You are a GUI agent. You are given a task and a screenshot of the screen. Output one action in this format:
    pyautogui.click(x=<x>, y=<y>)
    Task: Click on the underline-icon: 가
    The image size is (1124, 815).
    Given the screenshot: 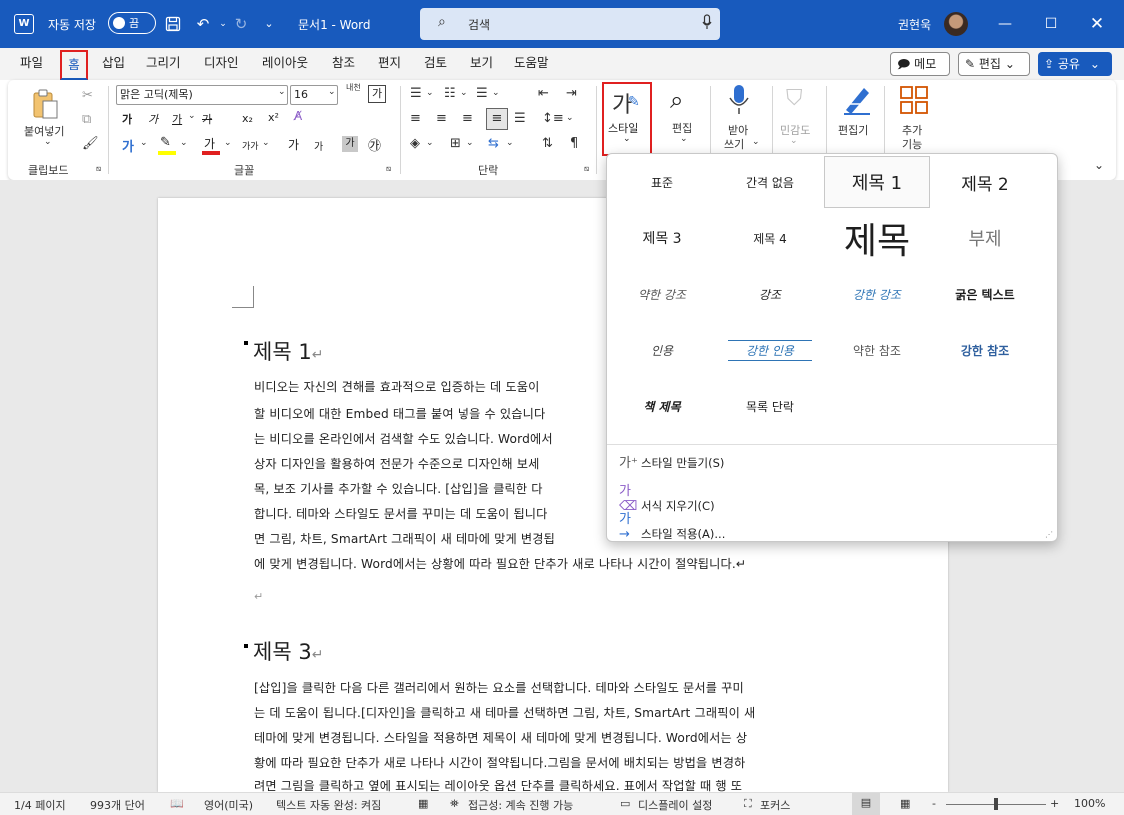 What is the action you would take?
    pyautogui.click(x=177, y=119)
    